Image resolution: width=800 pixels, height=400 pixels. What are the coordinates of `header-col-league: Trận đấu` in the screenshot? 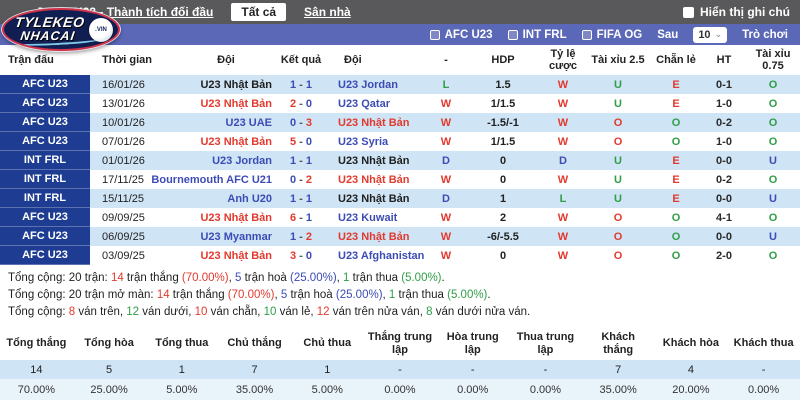 It's located at (31, 60).